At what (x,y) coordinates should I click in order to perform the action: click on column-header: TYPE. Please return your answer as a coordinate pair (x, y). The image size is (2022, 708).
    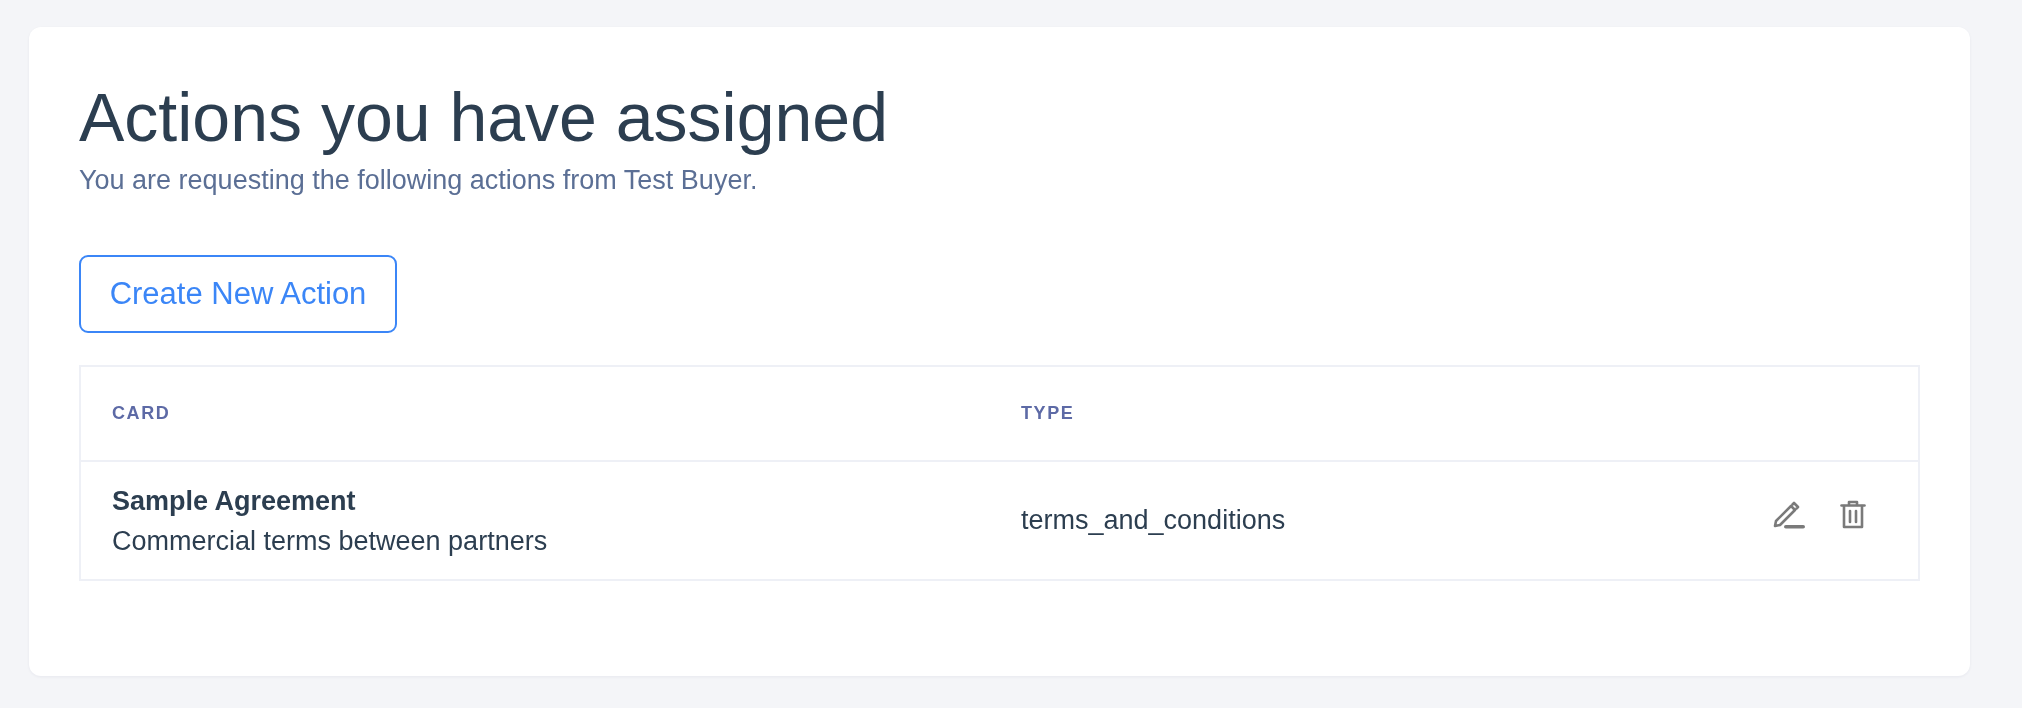
    Looking at the image, I should click on (1048, 413).